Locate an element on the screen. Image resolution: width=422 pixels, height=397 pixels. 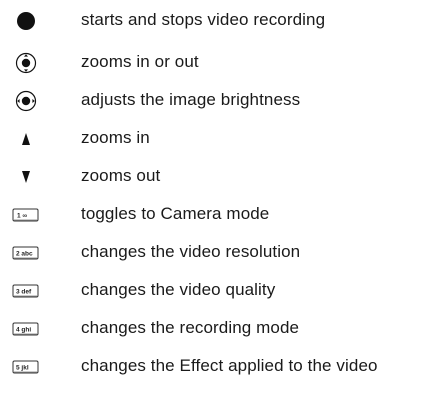
legend-row-record: starts and stops video recording is located at coordinates (211, 21).